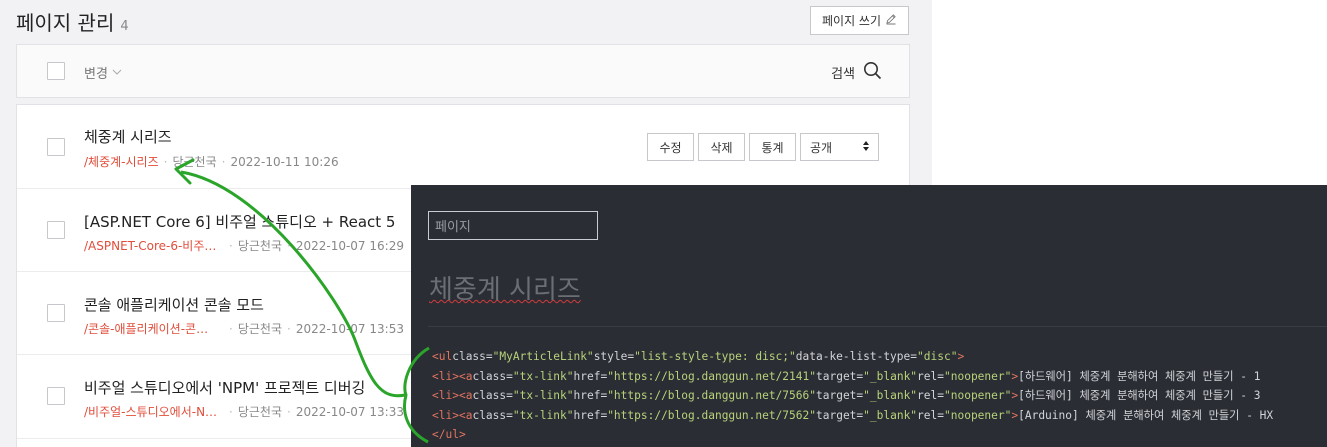 The height and width of the screenshot is (447, 1327). I want to click on row-title: 체중계 시리즈, so click(128, 136).